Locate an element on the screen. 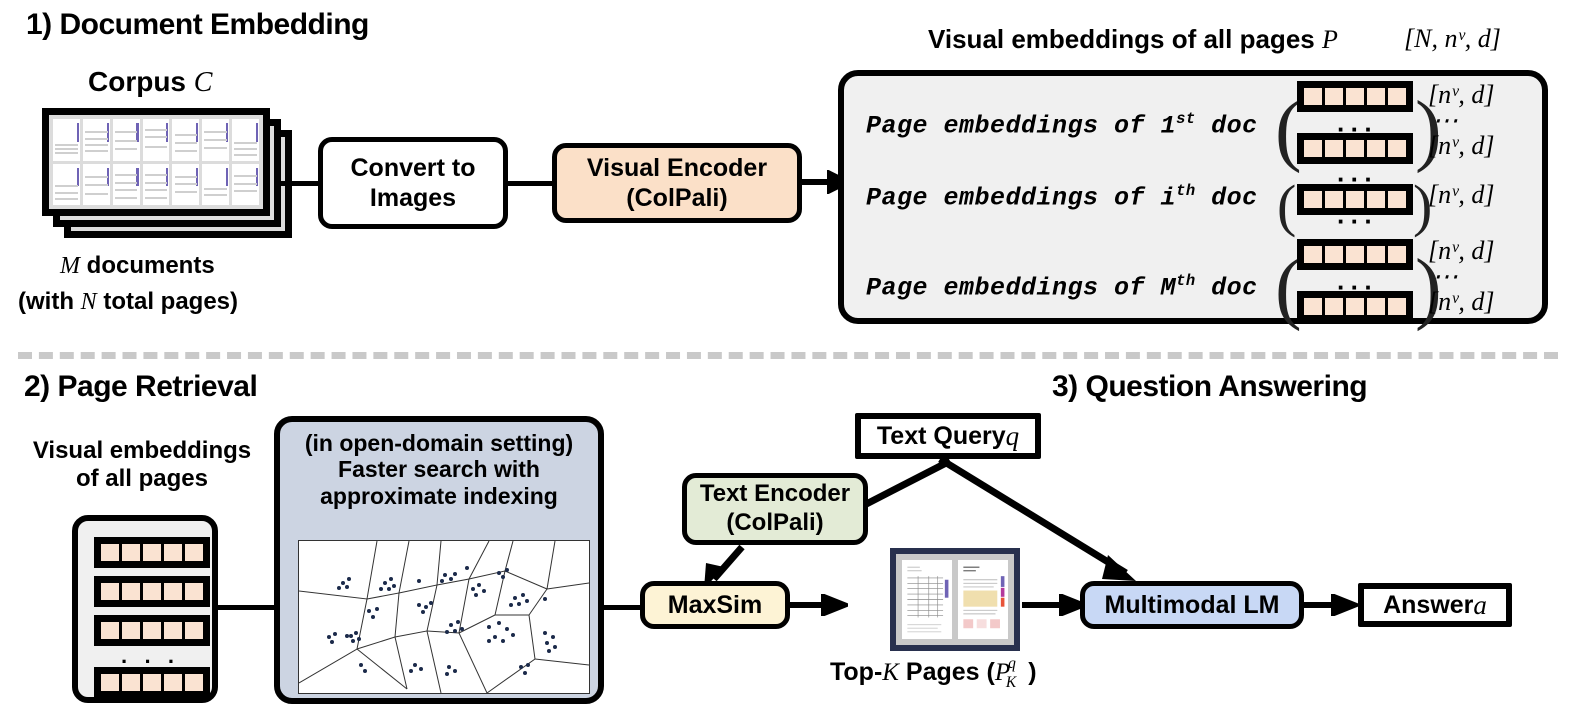  answer-symbol: a is located at coordinates (1480, 604).